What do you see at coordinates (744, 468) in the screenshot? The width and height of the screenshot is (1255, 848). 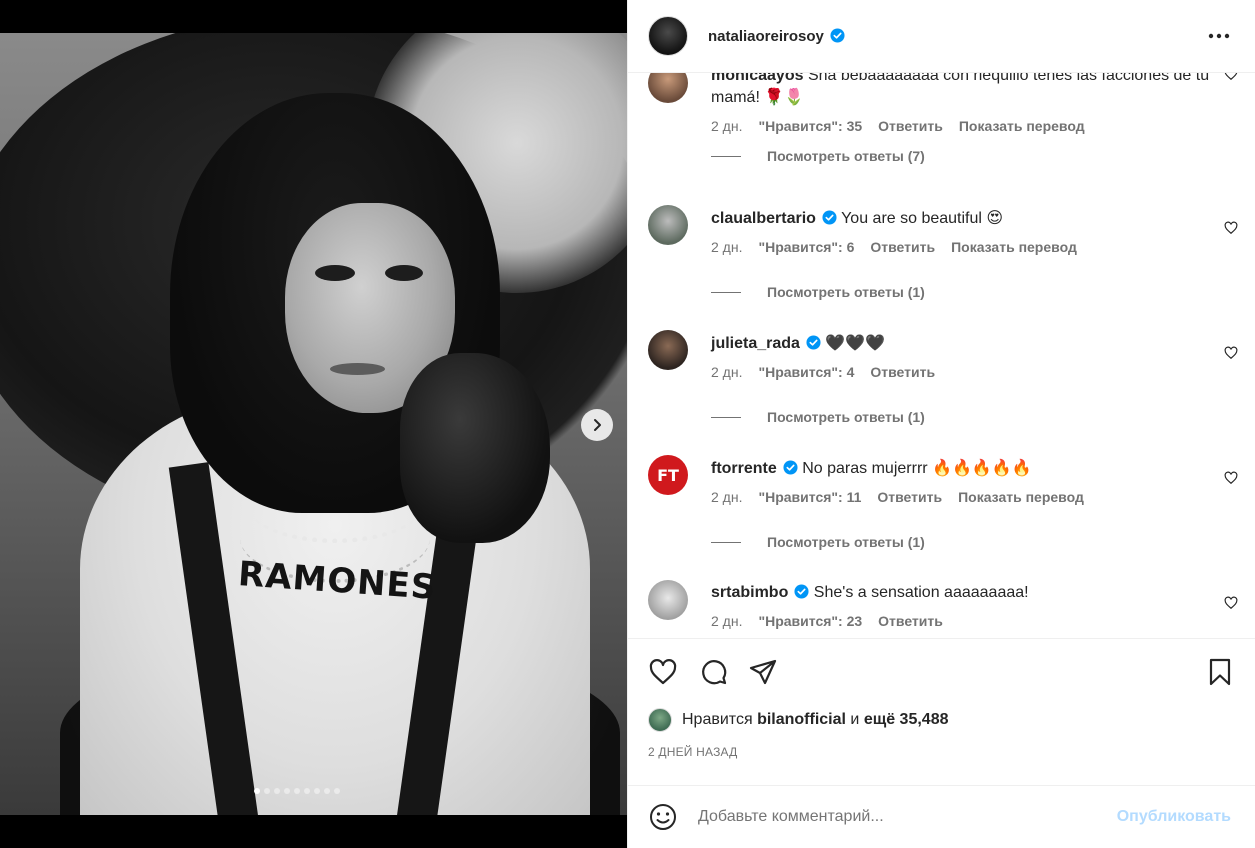 I see `comment-username: ftorrente` at bounding box center [744, 468].